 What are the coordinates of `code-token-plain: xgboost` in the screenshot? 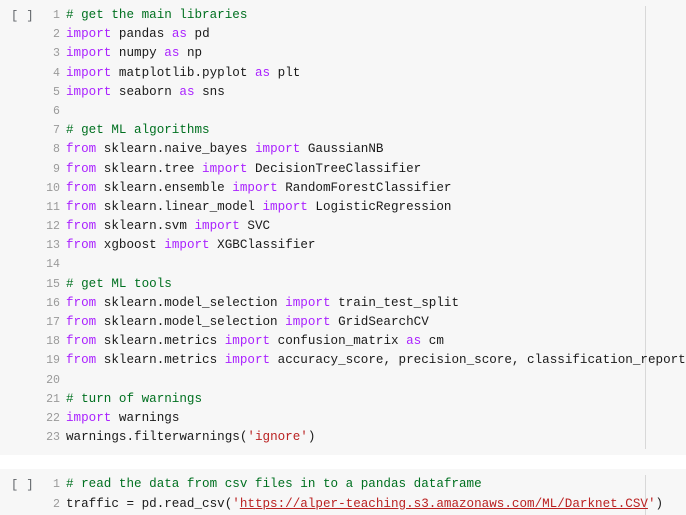 It's located at (130, 245).